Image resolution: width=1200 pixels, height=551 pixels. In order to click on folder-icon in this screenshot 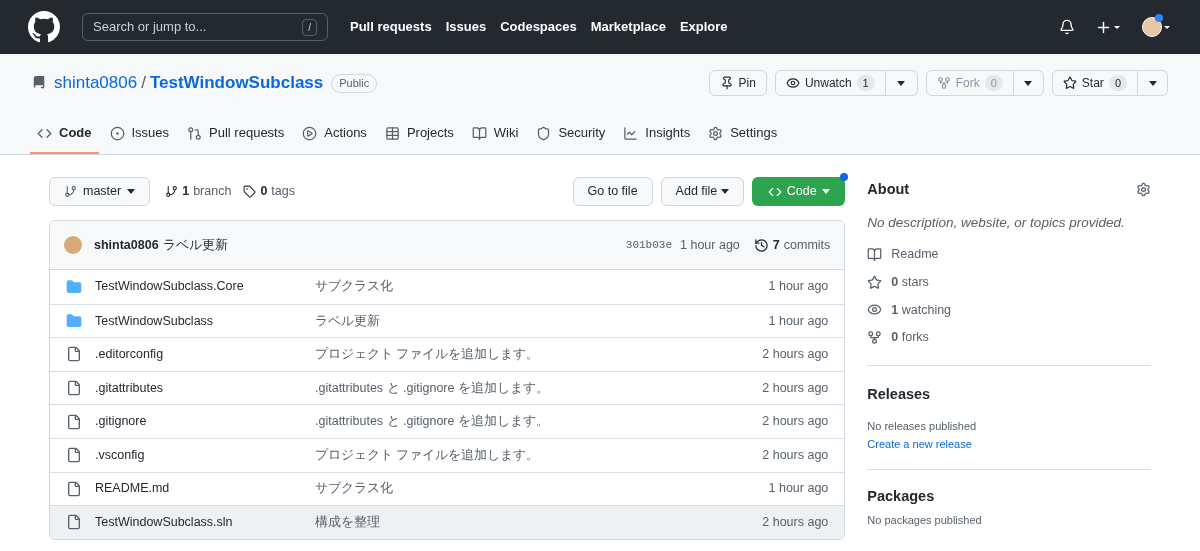, I will do `click(74, 286)`.